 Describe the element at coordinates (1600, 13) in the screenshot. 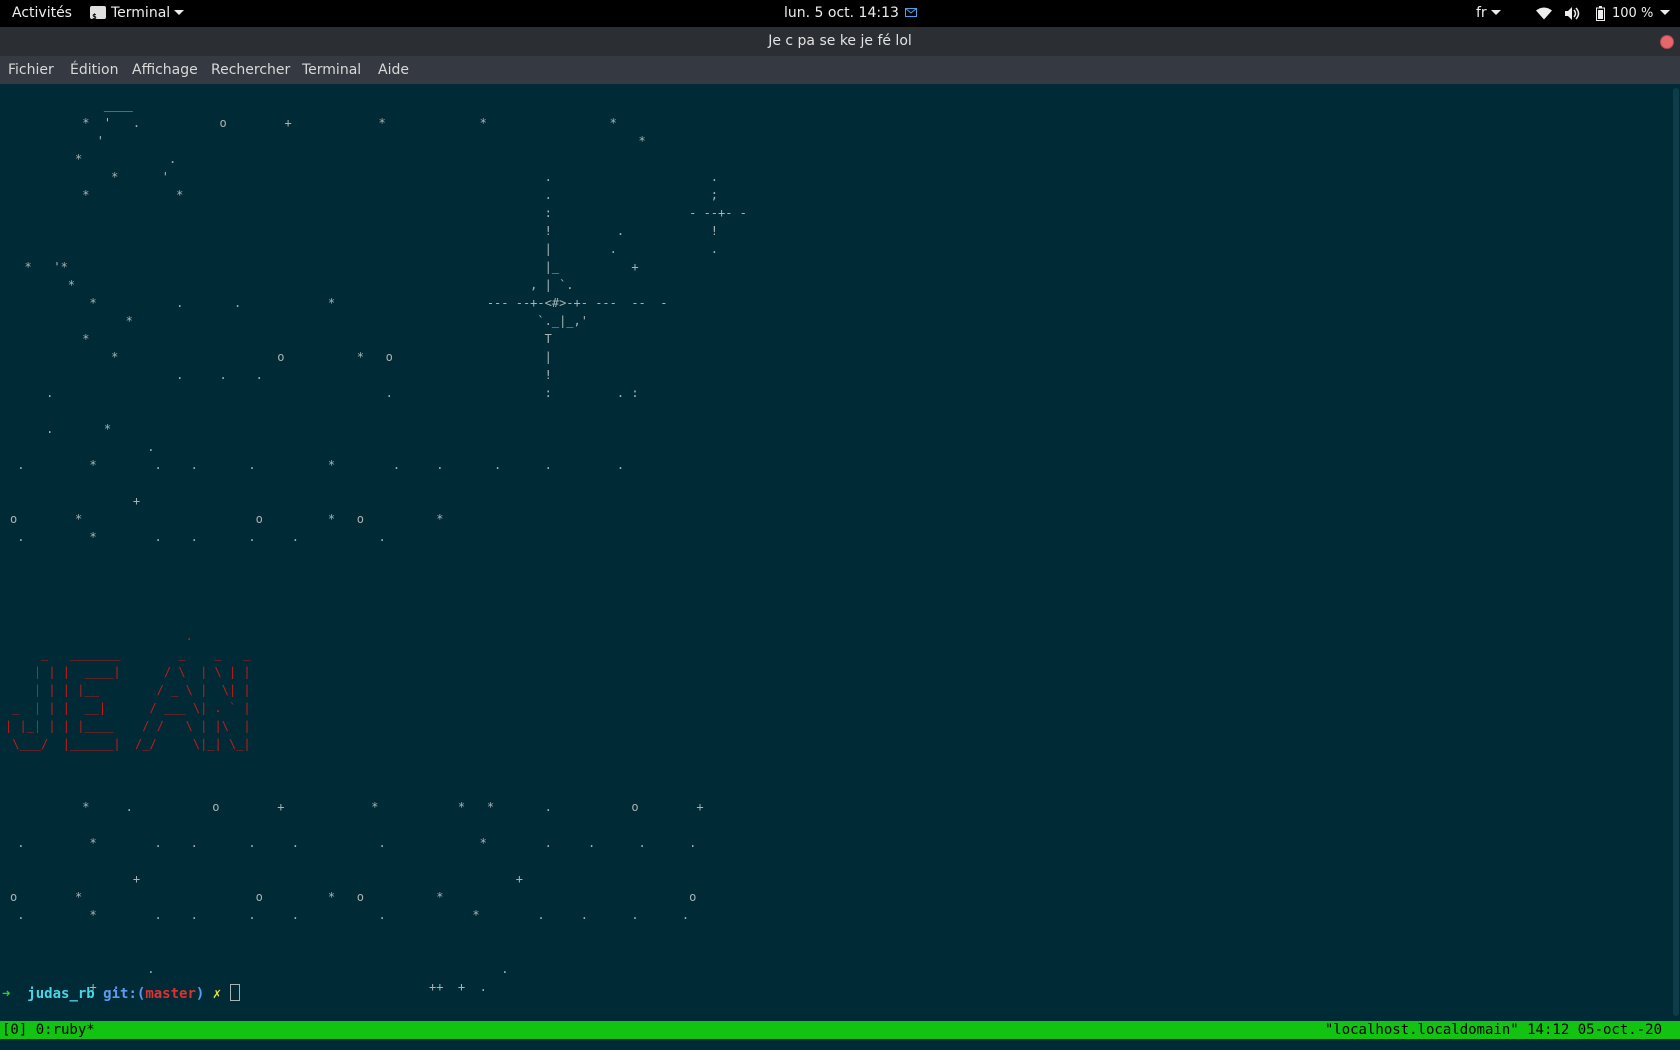

I see `battery-icon` at that location.